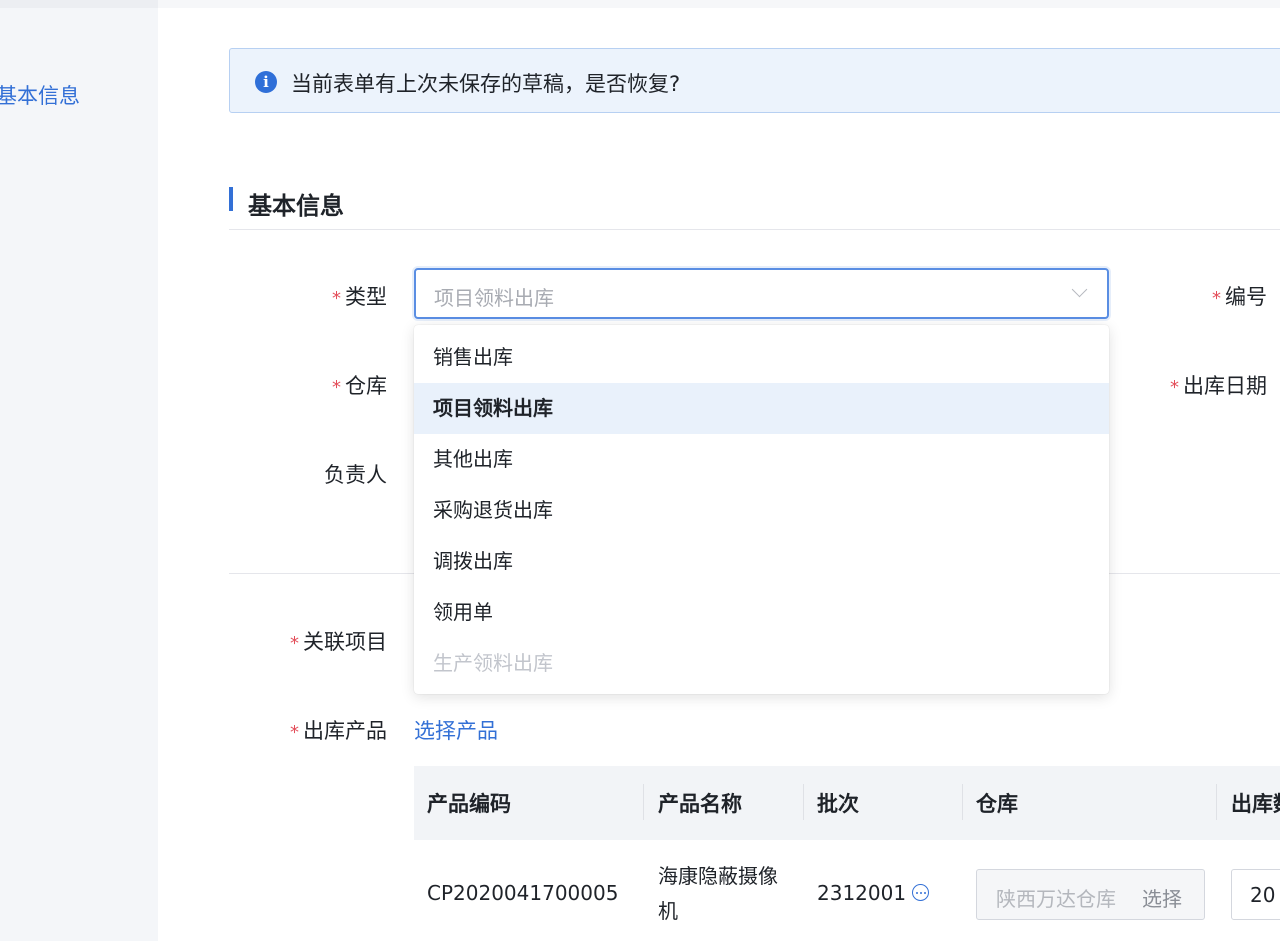 This screenshot has height=941, width=1280. What do you see at coordinates (718, 893) in the screenshot?
I see `cell-product-name: 海康隐蔽摄像机` at bounding box center [718, 893].